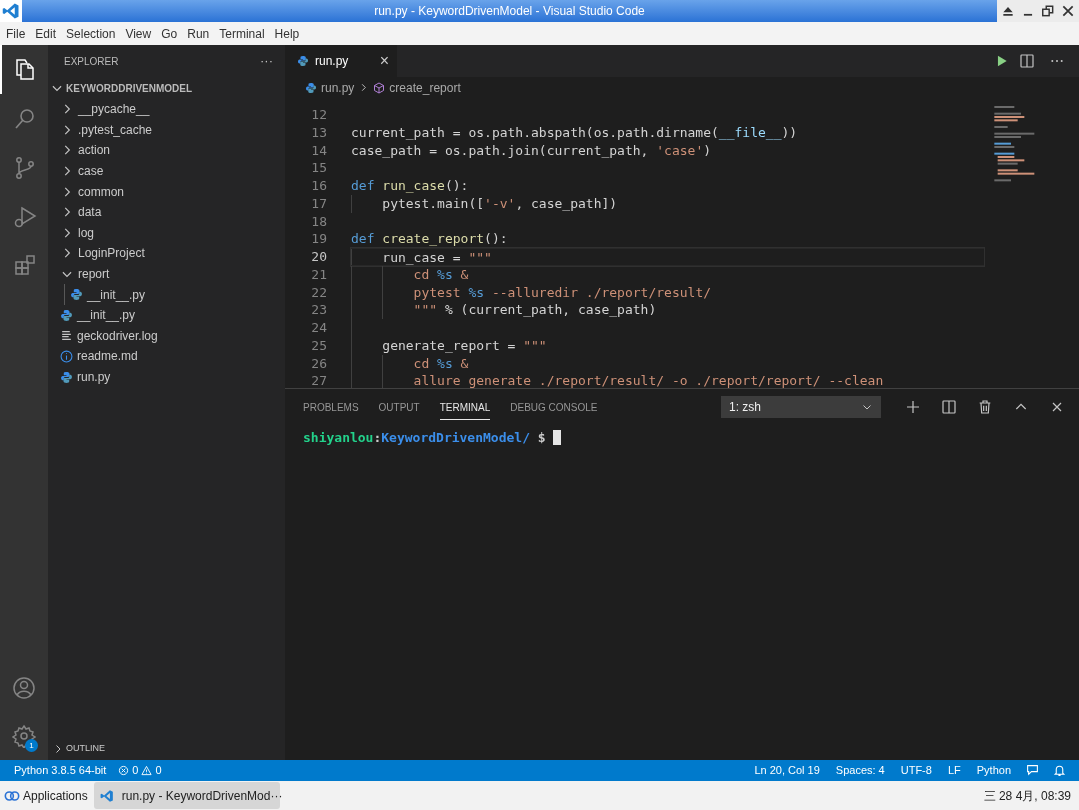  I want to click on line-number: 16, so click(318, 186).